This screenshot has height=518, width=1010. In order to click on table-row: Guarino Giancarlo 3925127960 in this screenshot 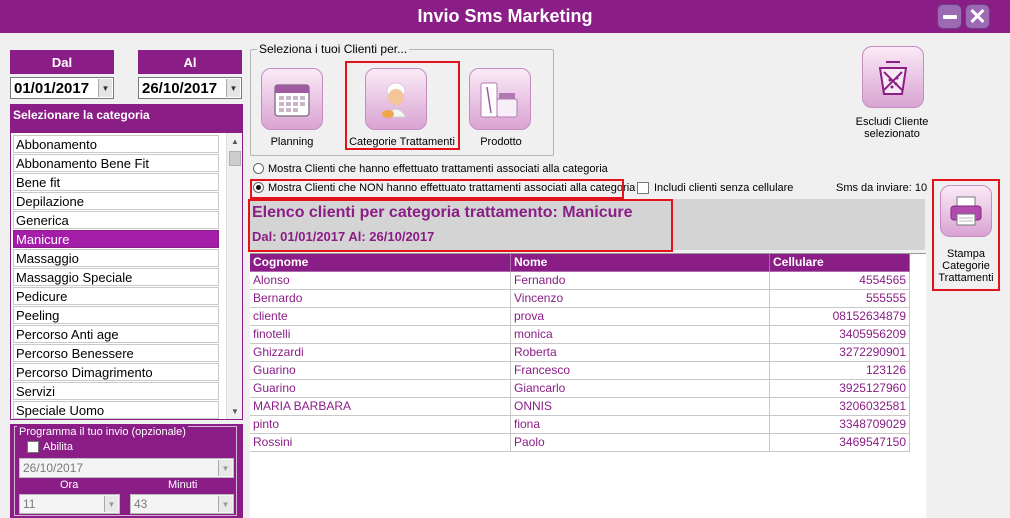, I will do `click(580, 389)`.